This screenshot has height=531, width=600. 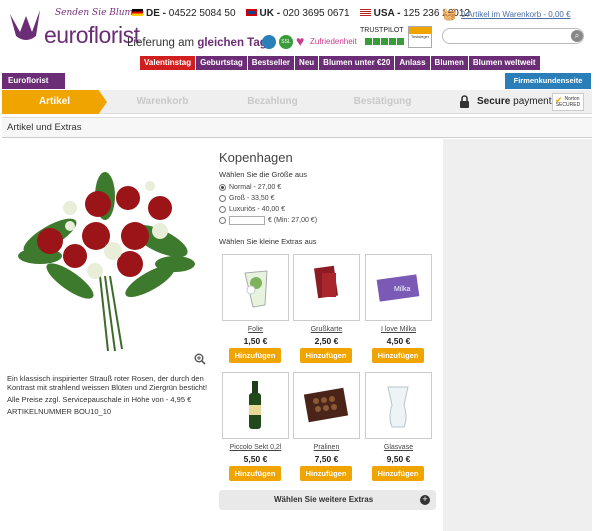 What do you see at coordinates (326, 282) in the screenshot?
I see `card-image` at bounding box center [326, 282].